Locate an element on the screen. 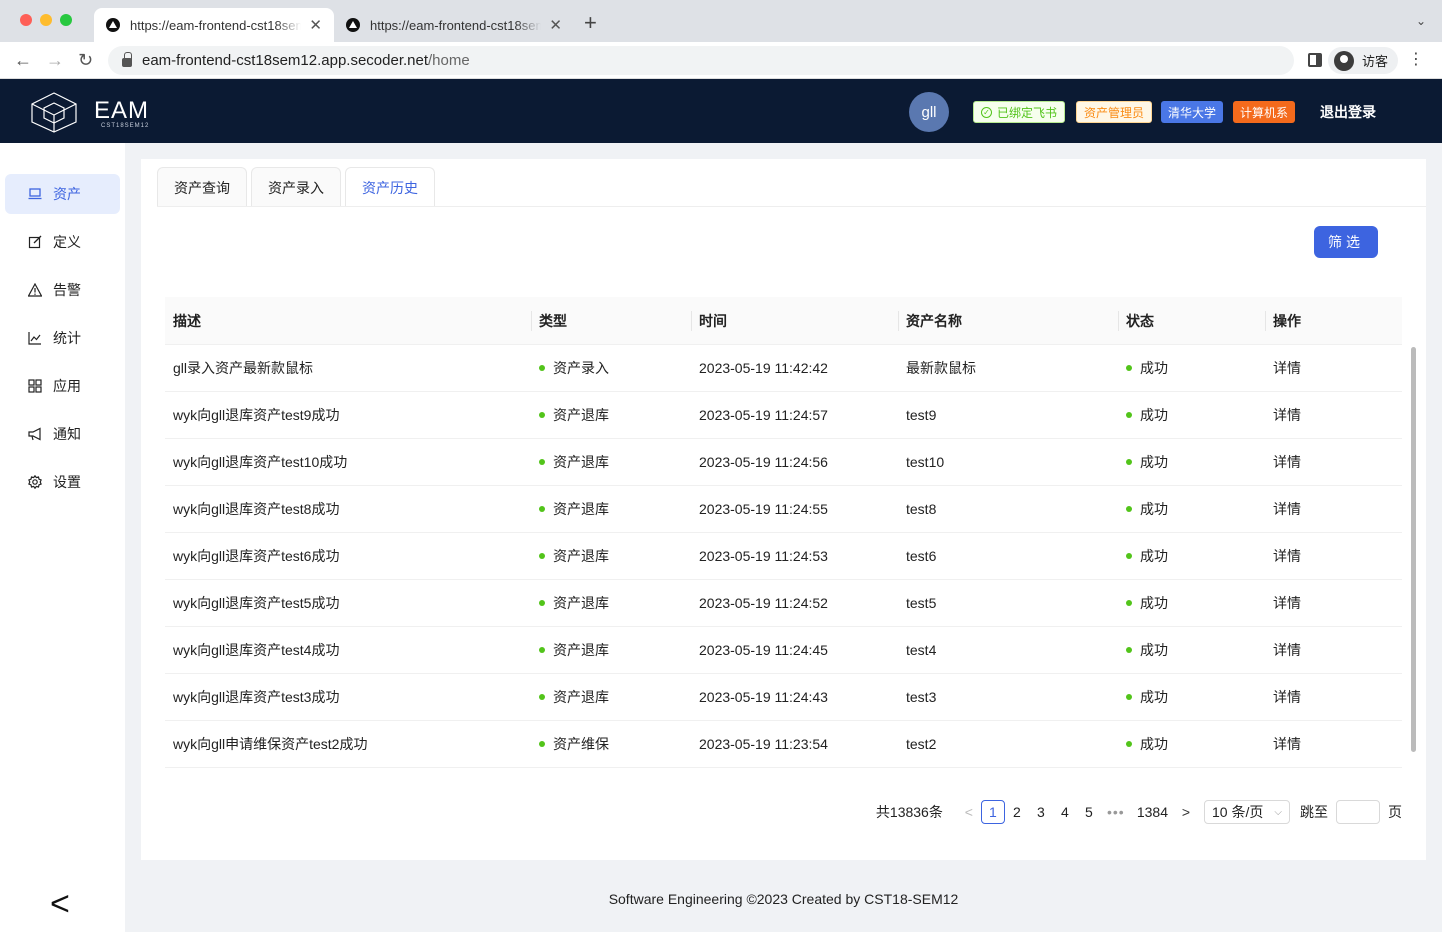  cell-type: 资产退库 is located at coordinates (611, 603).